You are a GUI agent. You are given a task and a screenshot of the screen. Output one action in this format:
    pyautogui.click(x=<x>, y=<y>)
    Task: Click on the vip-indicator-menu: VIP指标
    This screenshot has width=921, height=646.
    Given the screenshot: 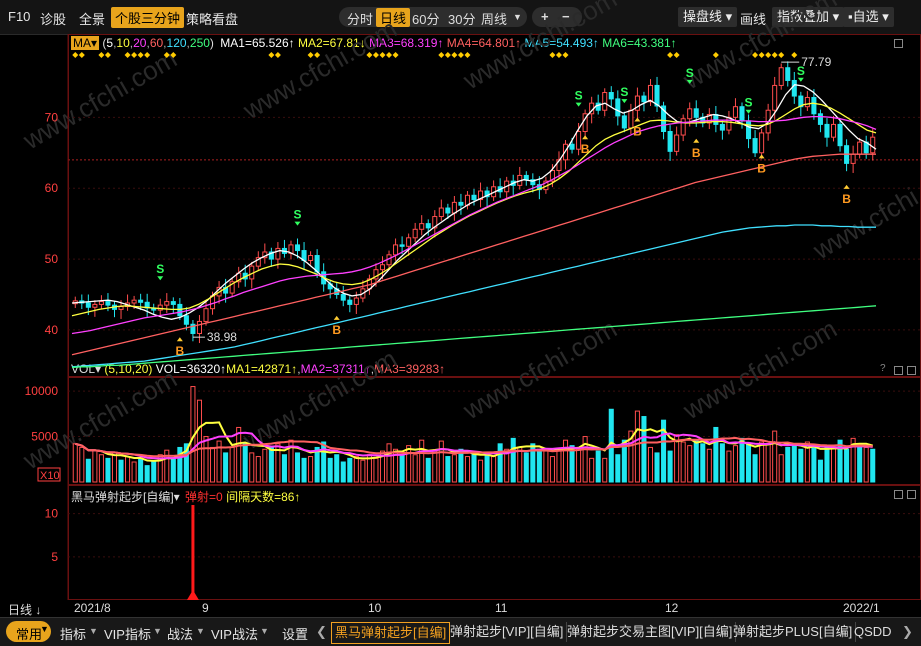 What is the action you would take?
    pyautogui.click(x=127, y=633)
    